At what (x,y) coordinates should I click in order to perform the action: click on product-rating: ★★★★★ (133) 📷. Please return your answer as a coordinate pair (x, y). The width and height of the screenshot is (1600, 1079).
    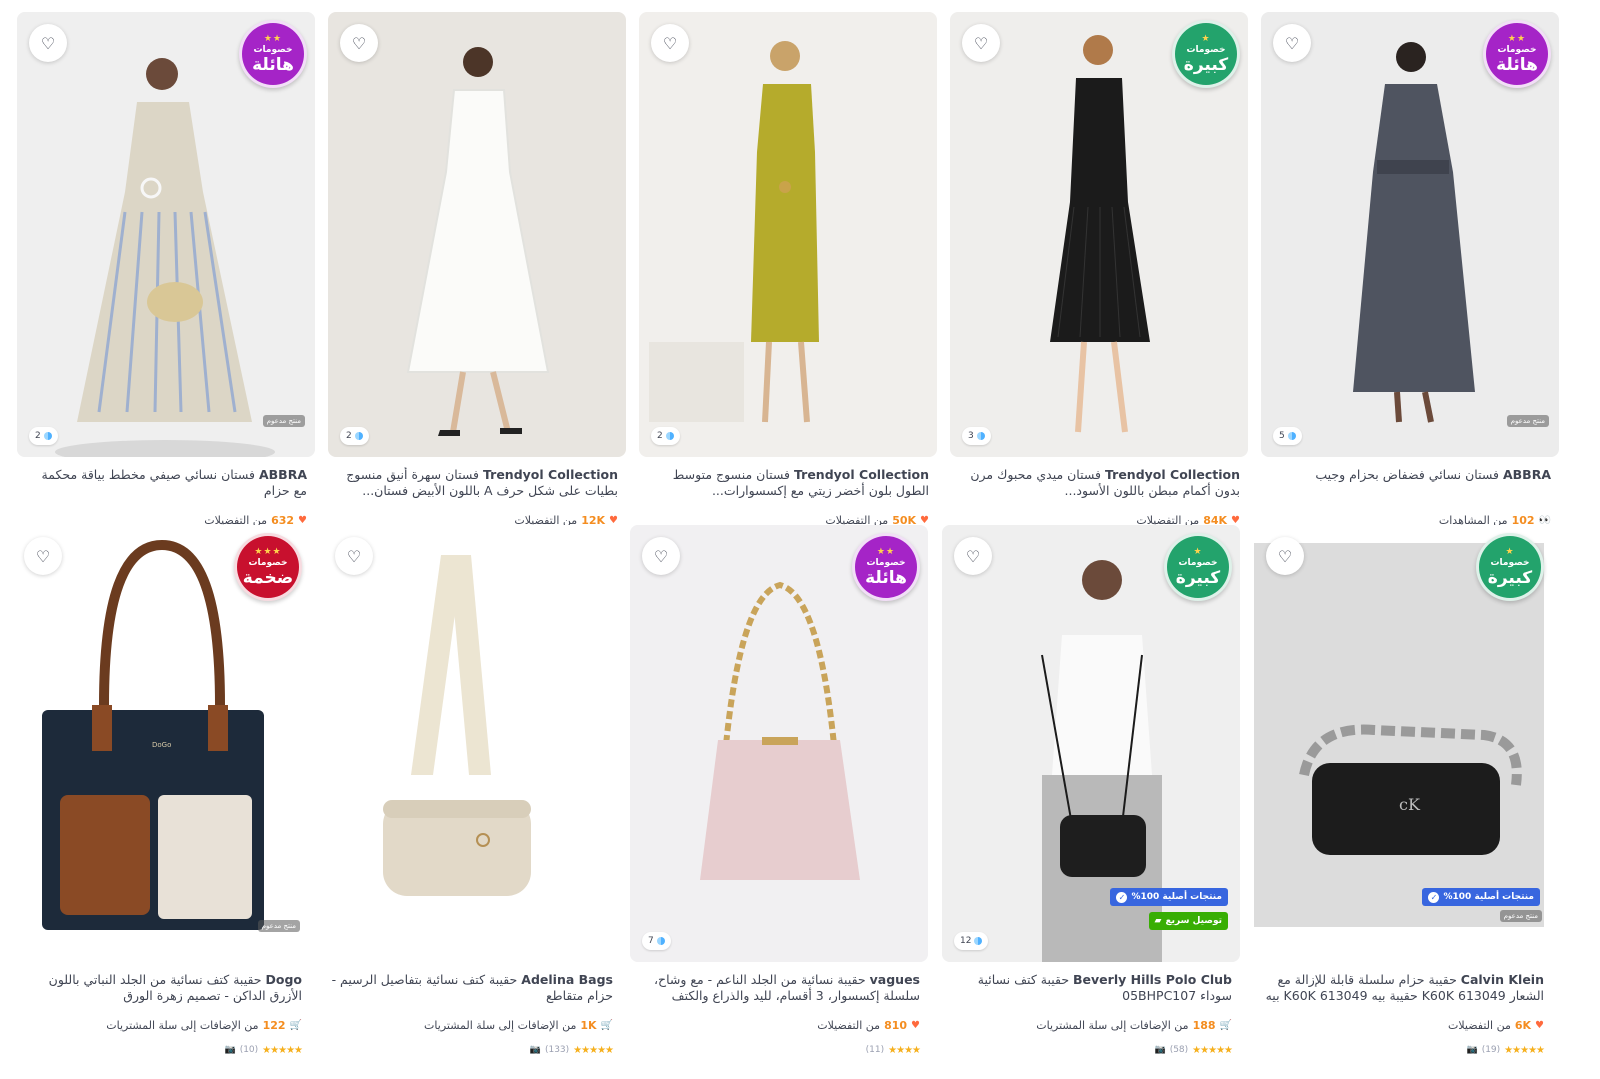
    Looking at the image, I should click on (571, 1050).